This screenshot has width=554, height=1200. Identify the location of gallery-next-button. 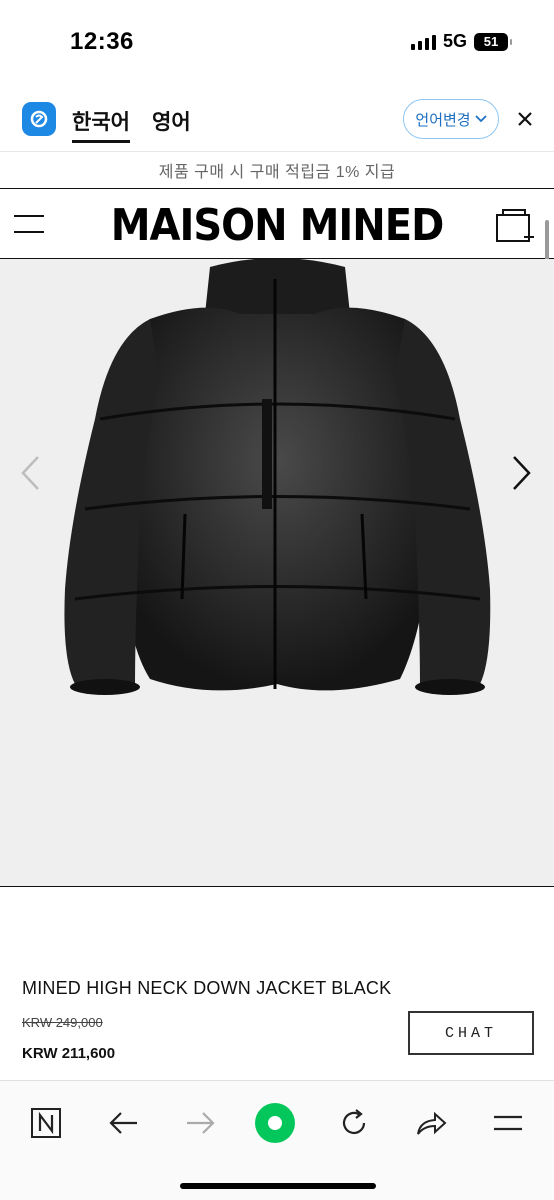
(521, 475).